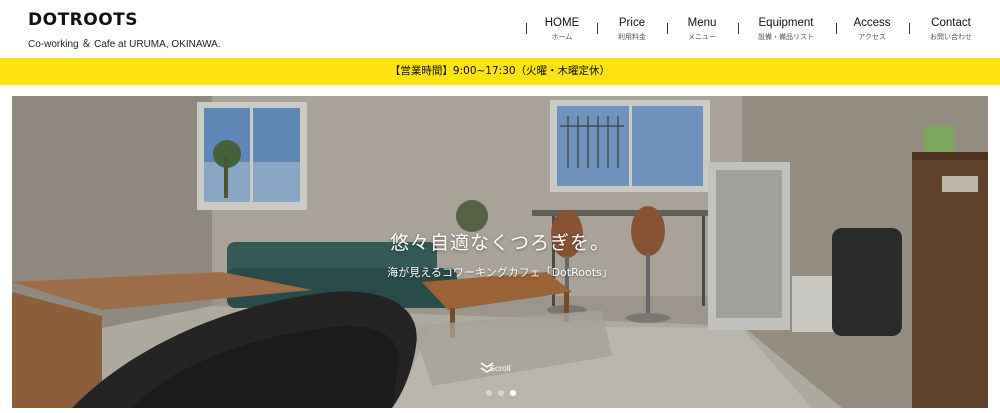 This screenshot has width=1000, height=413. What do you see at coordinates (951, 23) in the screenshot?
I see `nav-label: Contact` at bounding box center [951, 23].